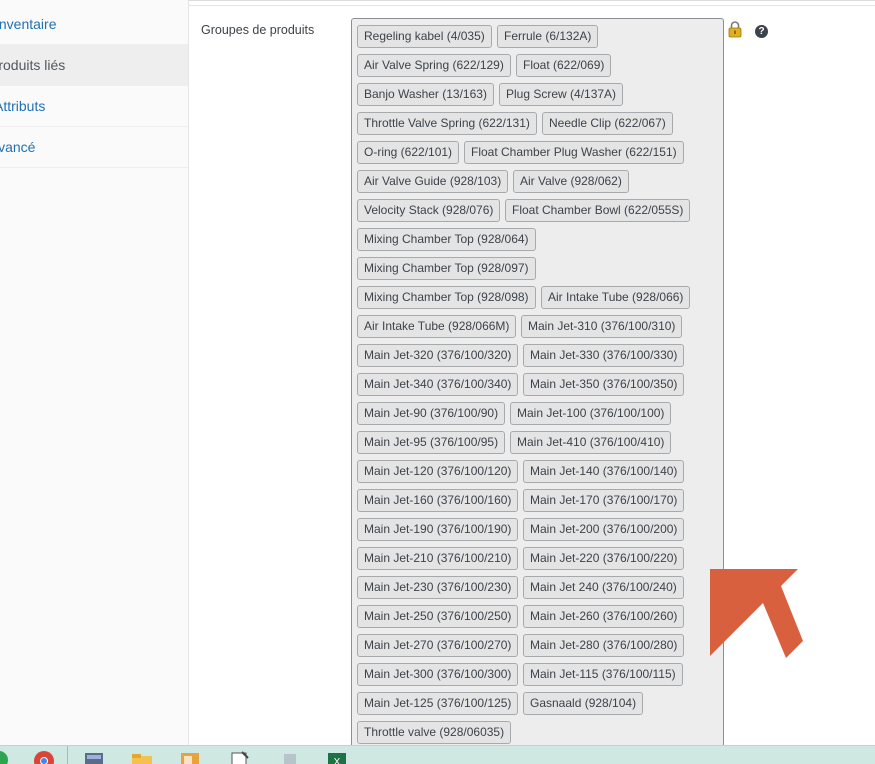 This screenshot has width=875, height=764. Describe the element at coordinates (591, 413) in the screenshot. I see `product-group-tag: Main Jet-100 (376/100/100)` at that location.